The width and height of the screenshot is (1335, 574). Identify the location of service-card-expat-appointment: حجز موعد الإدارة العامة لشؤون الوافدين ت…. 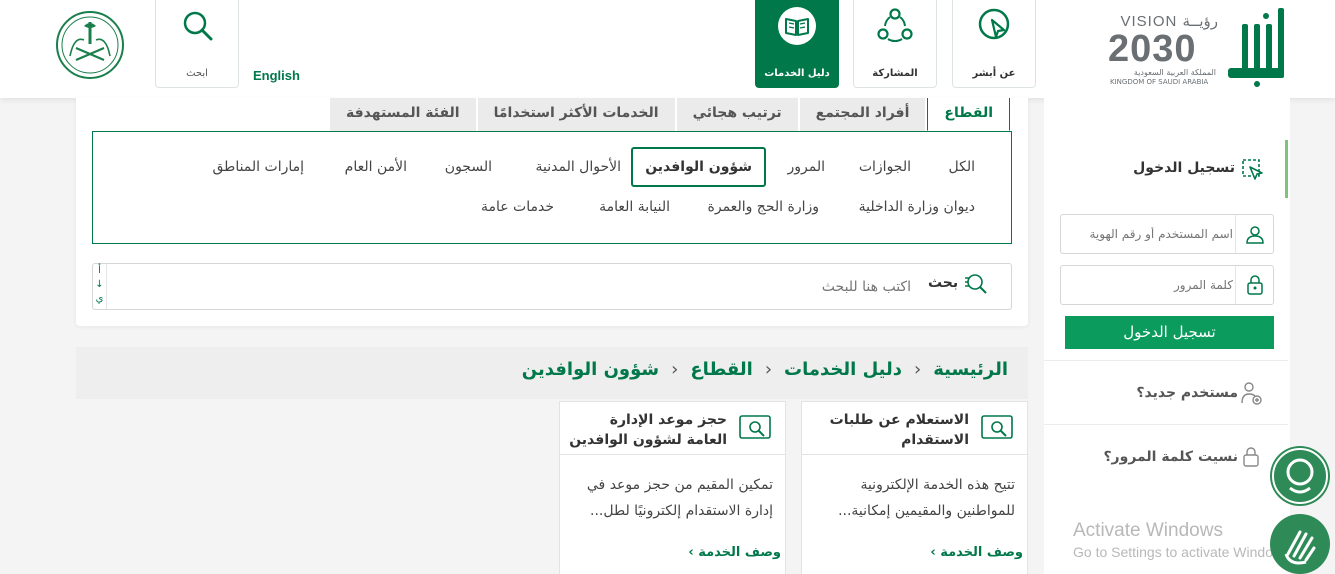
(672, 487).